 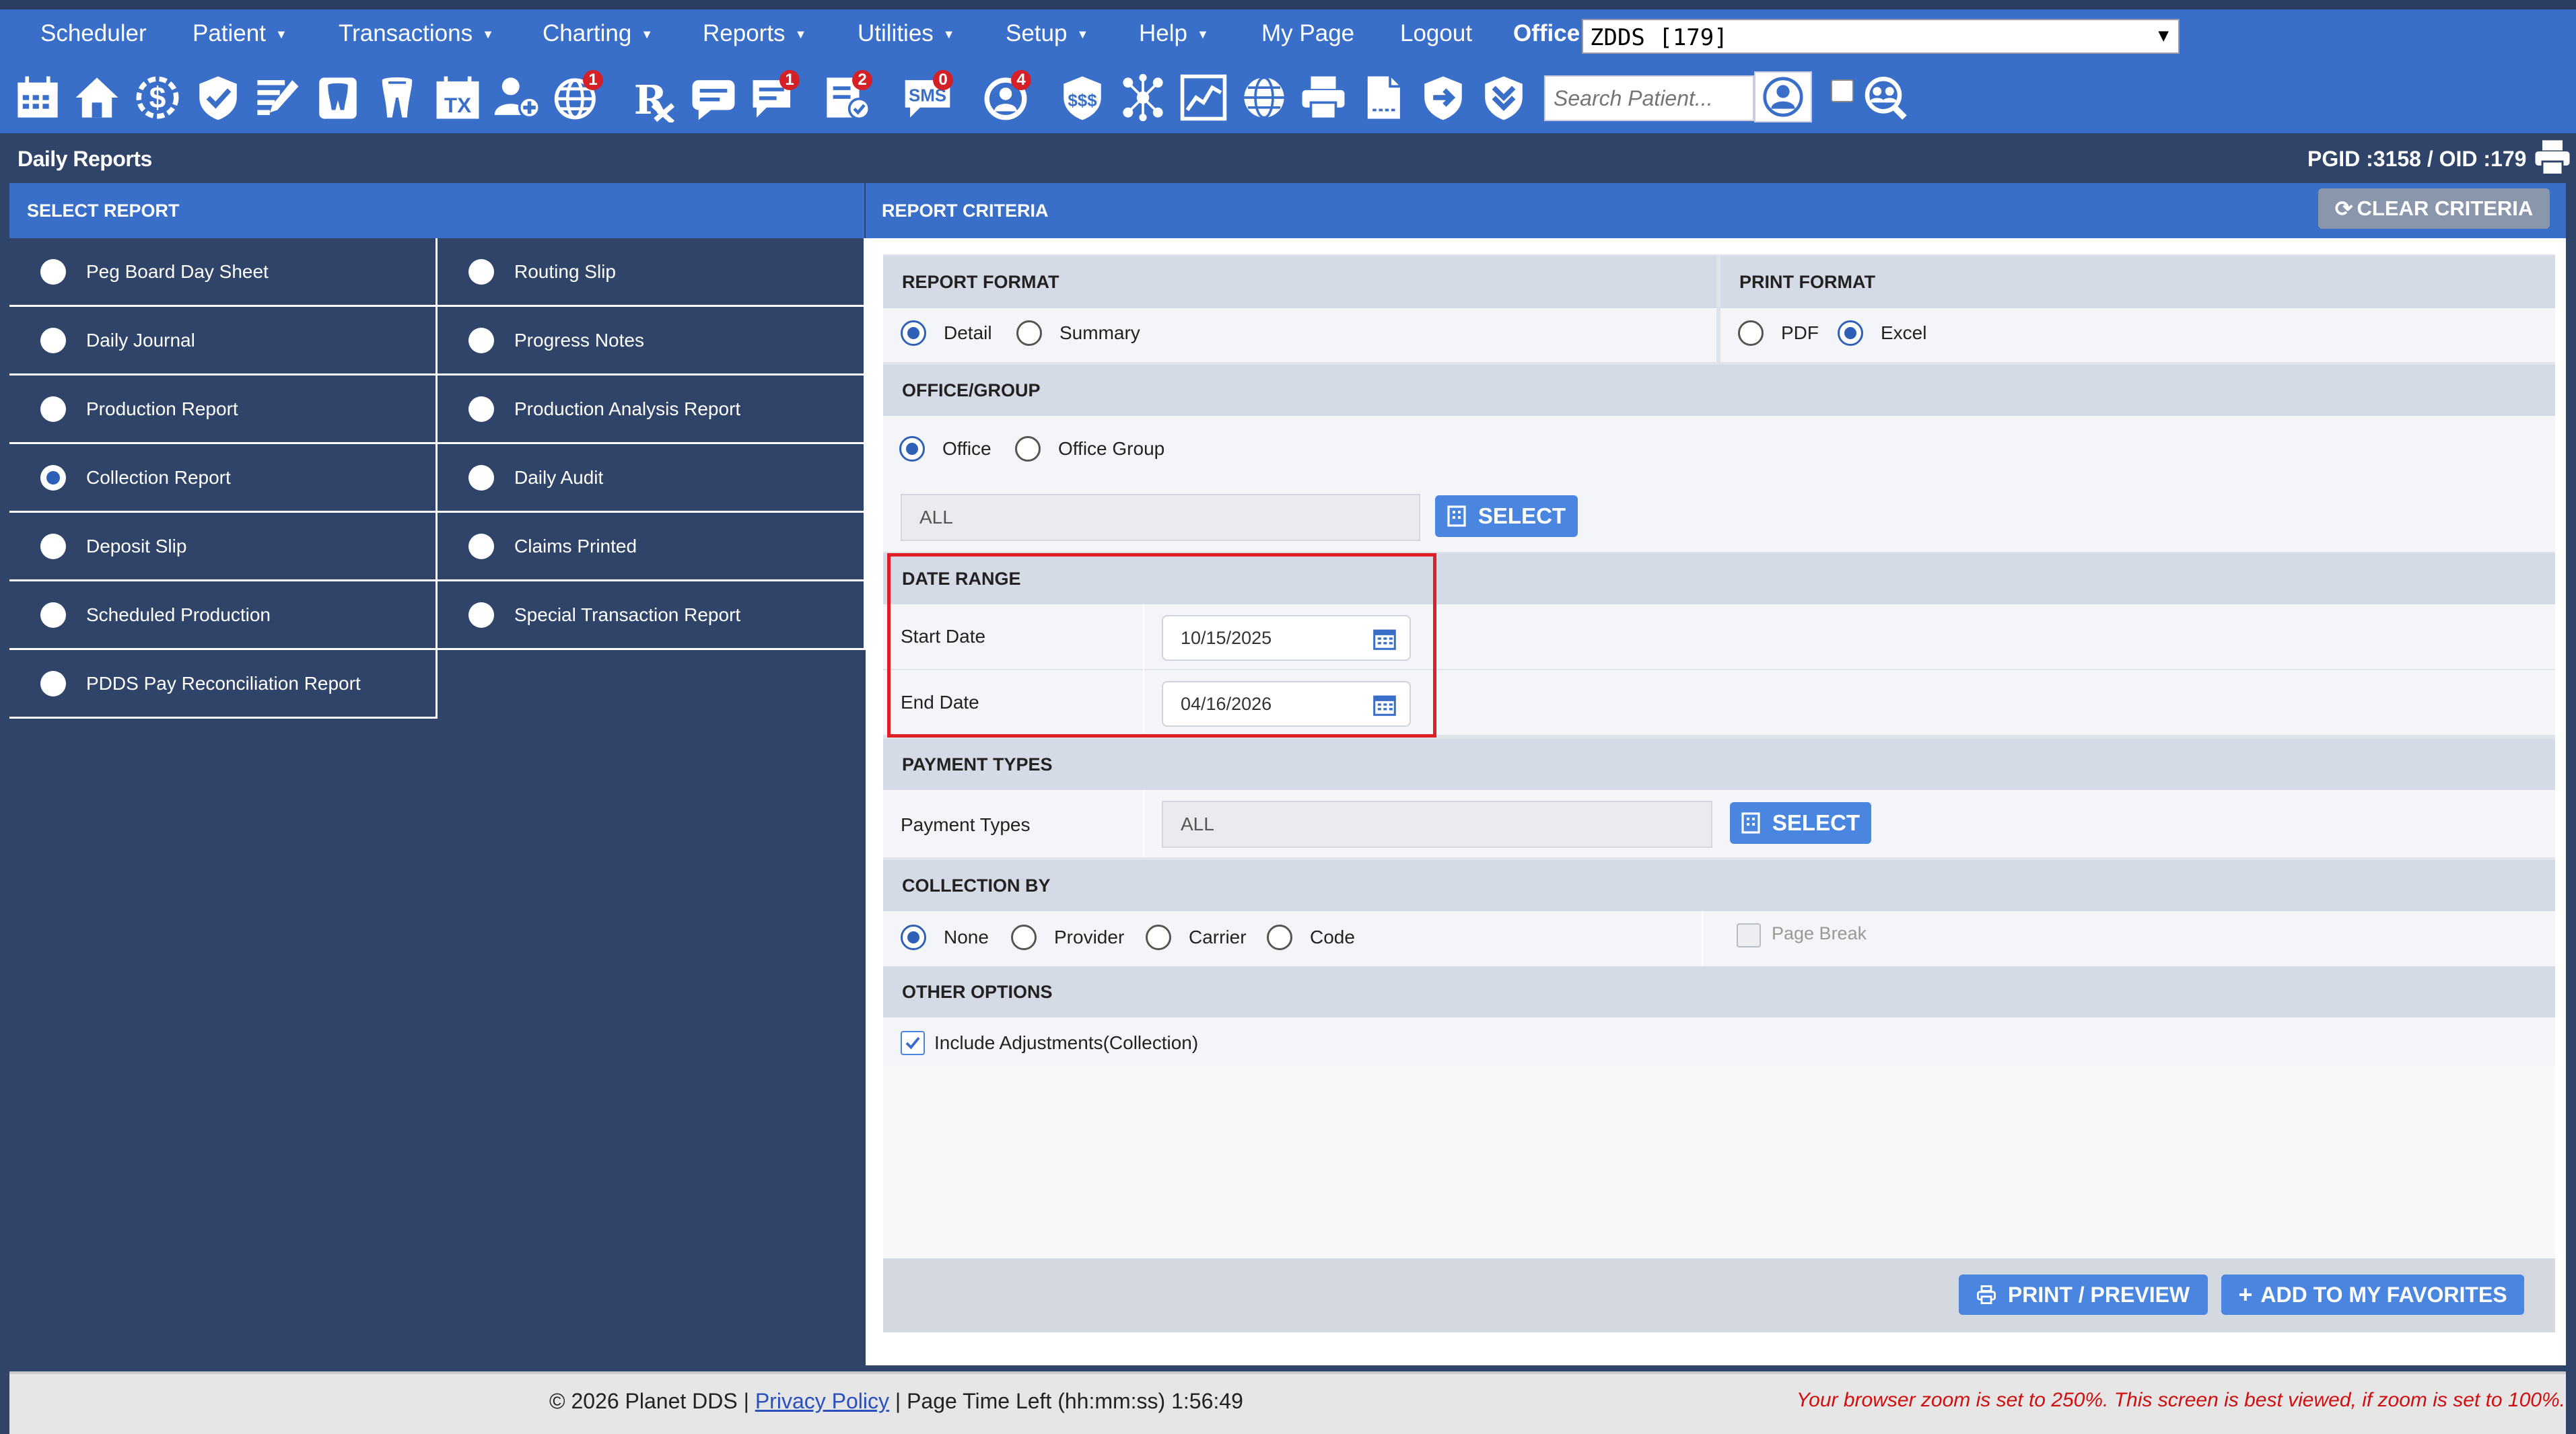 What do you see at coordinates (1504, 98) in the screenshot?
I see `chevrons-down-icon` at bounding box center [1504, 98].